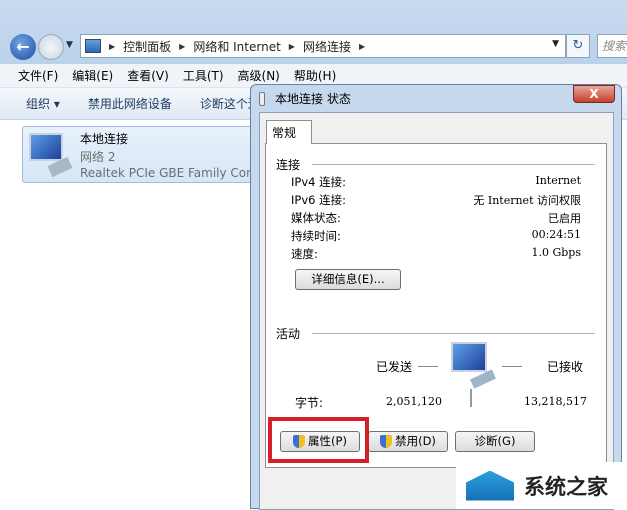 This screenshot has height=510, width=627. Describe the element at coordinates (483, 379) in the screenshot. I see `network-cable-icon` at that location.